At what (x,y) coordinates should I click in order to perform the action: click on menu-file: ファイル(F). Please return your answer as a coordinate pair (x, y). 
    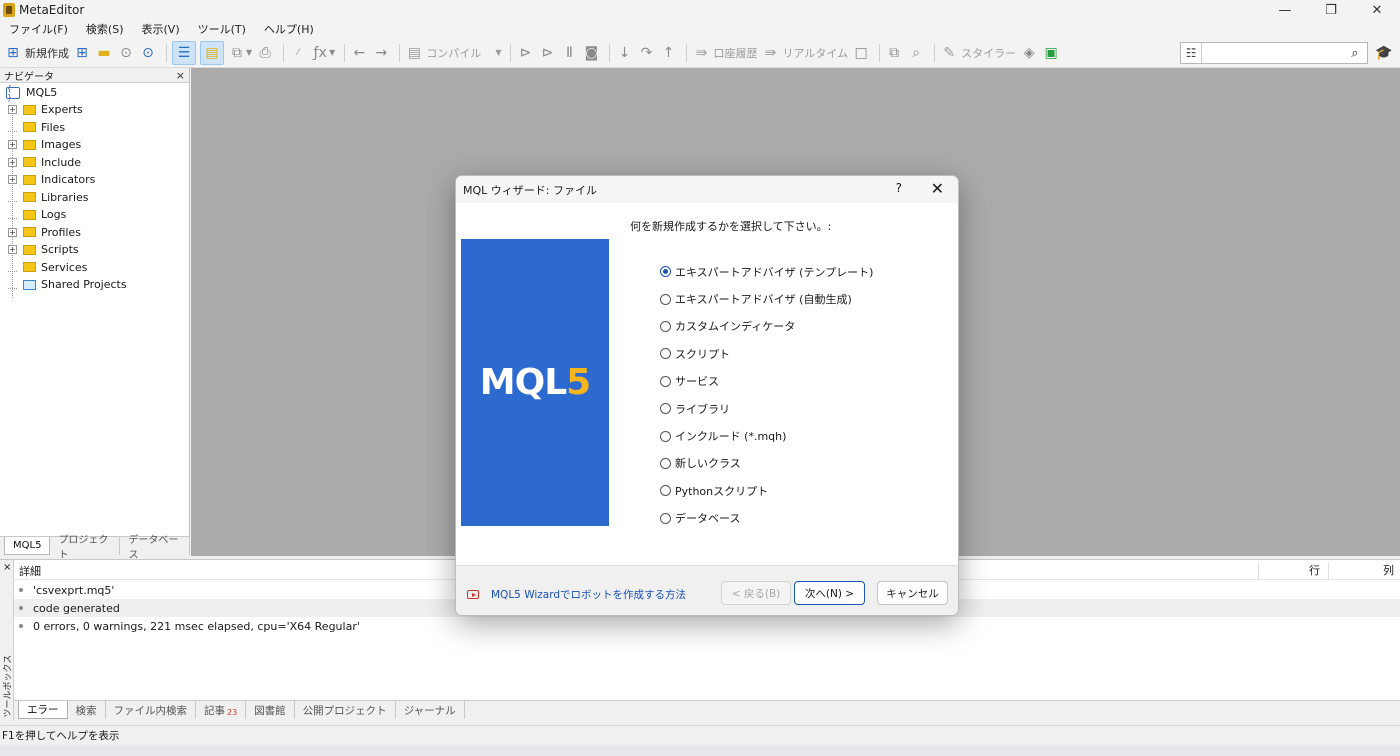
    Looking at the image, I should click on (38, 29).